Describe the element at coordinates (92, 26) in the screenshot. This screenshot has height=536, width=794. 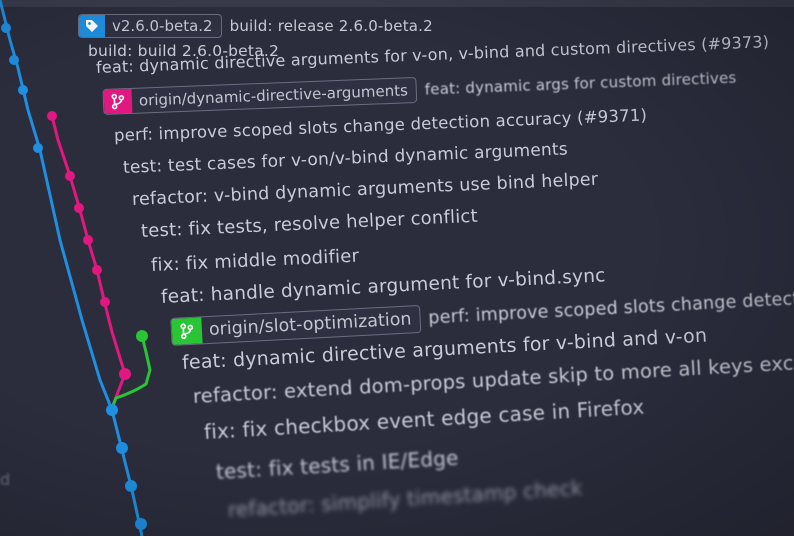
I see `tag-icon` at that location.